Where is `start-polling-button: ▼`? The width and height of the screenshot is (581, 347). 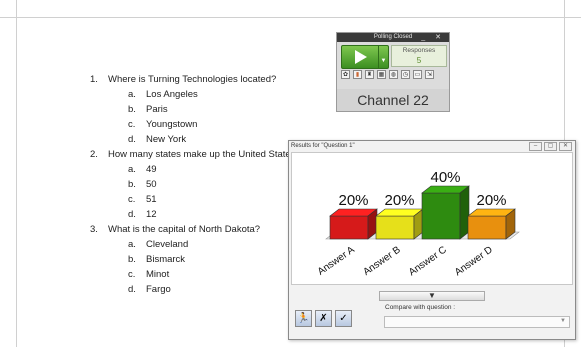
start-polling-button: ▼ is located at coordinates (365, 57).